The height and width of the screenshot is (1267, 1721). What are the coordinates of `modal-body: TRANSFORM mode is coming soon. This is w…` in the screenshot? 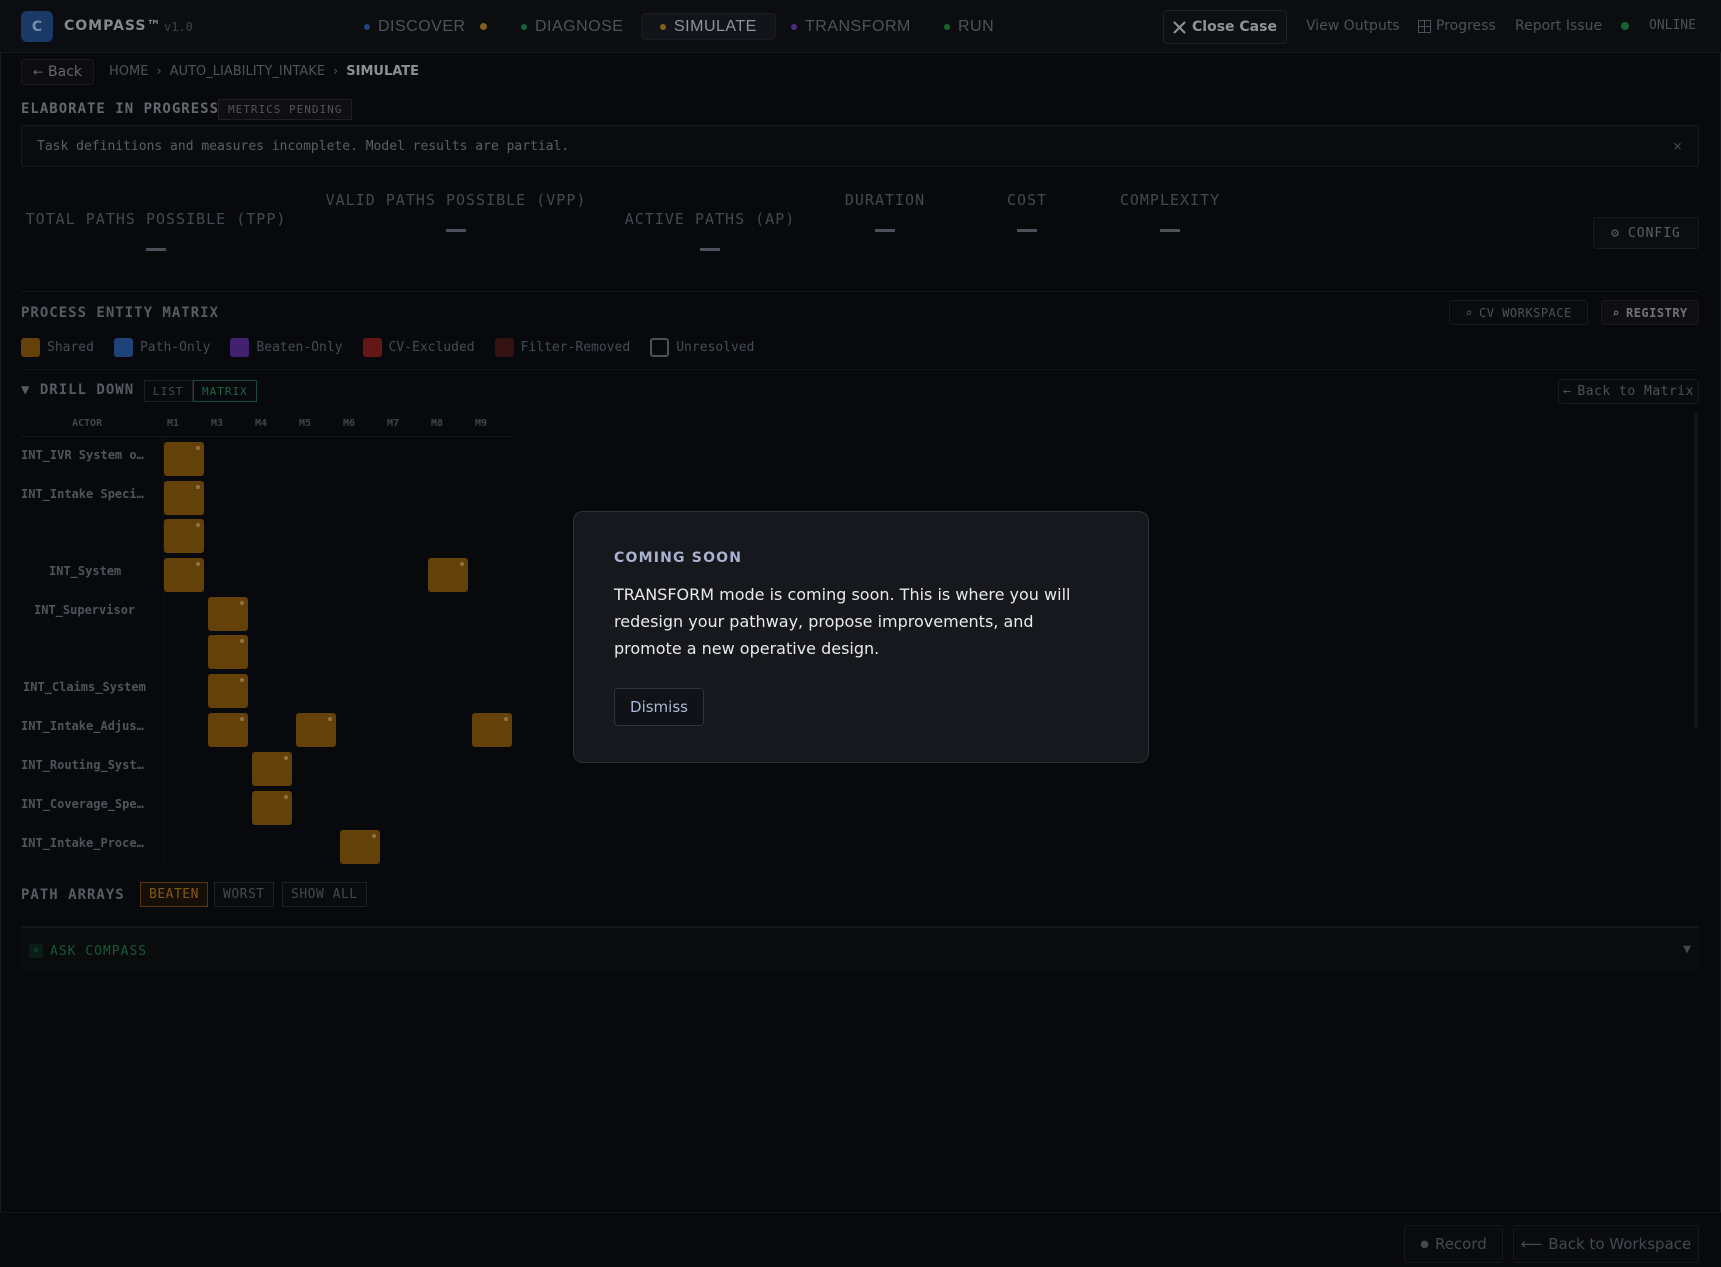 It's located at (842, 621).